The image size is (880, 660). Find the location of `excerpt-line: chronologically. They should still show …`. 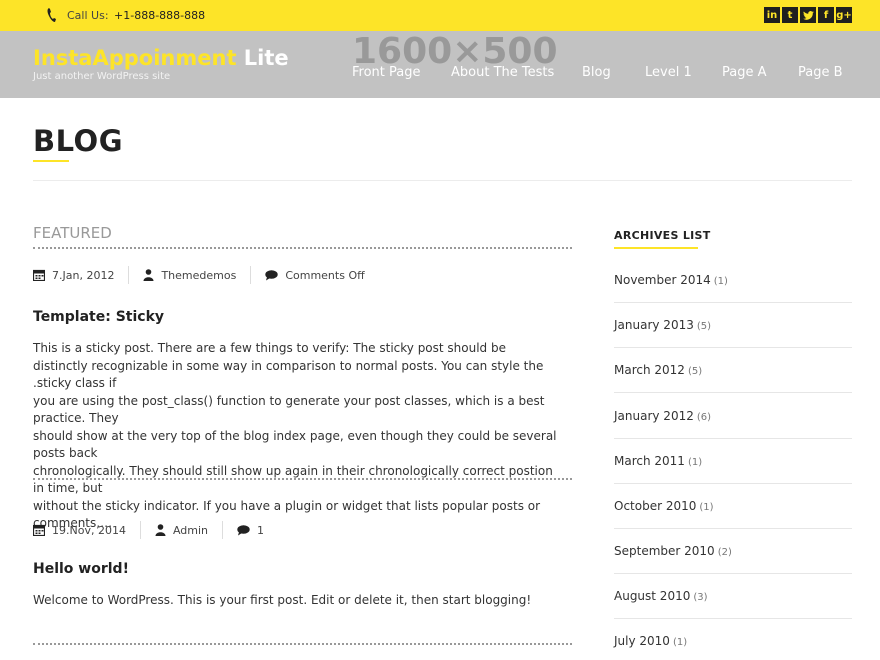

excerpt-line: chronologically. They should still show … is located at coordinates (293, 479).